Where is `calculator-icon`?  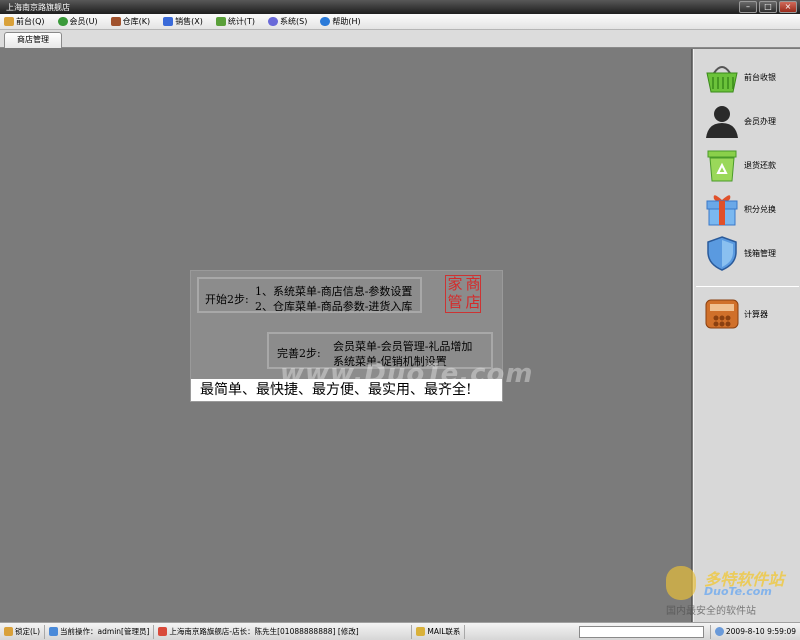 calculator-icon is located at coordinates (722, 314).